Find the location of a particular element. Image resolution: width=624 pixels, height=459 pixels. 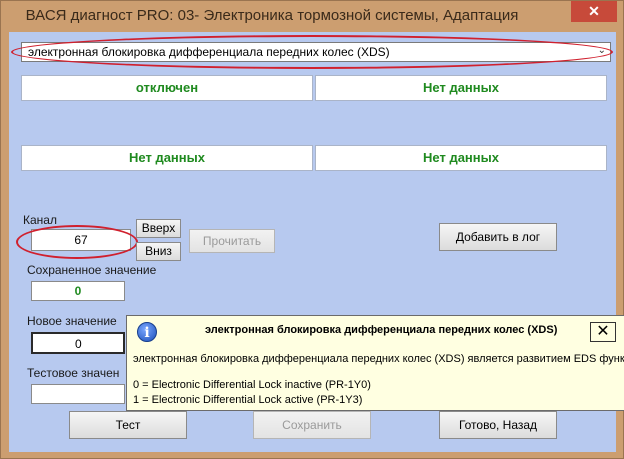

info-icon: i is located at coordinates (147, 332).